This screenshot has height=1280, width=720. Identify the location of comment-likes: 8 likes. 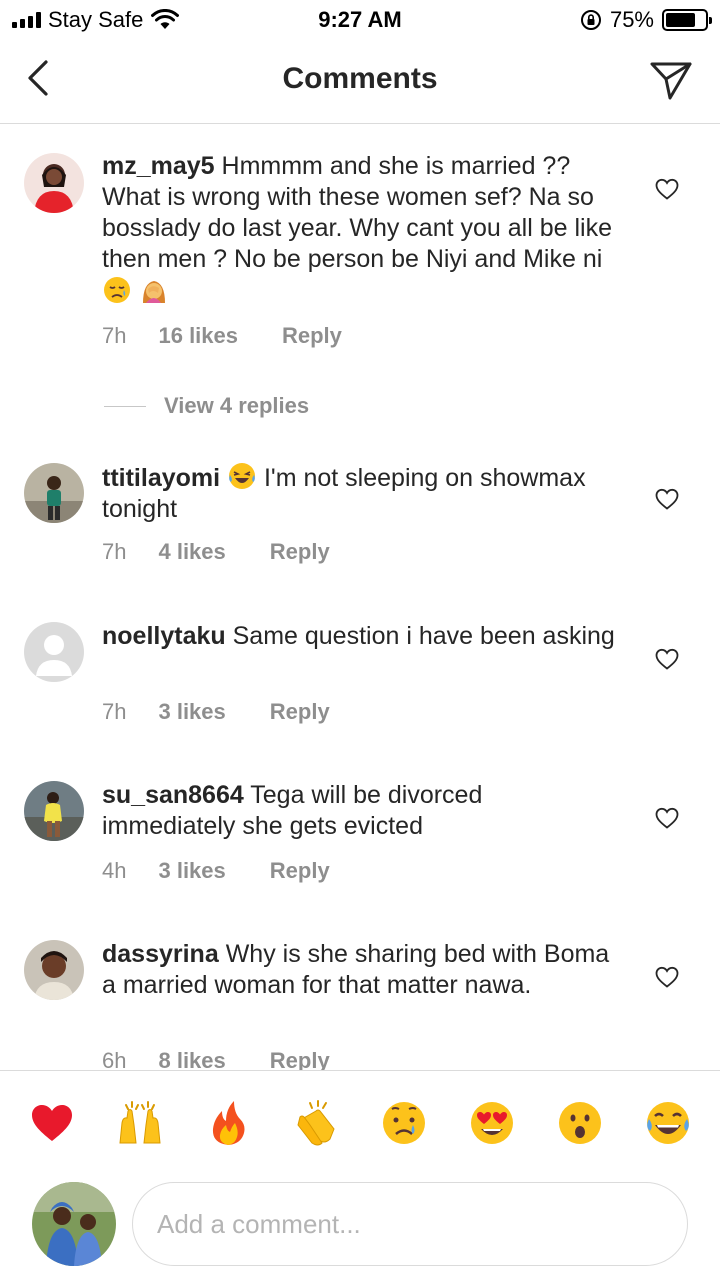
(191, 1059).